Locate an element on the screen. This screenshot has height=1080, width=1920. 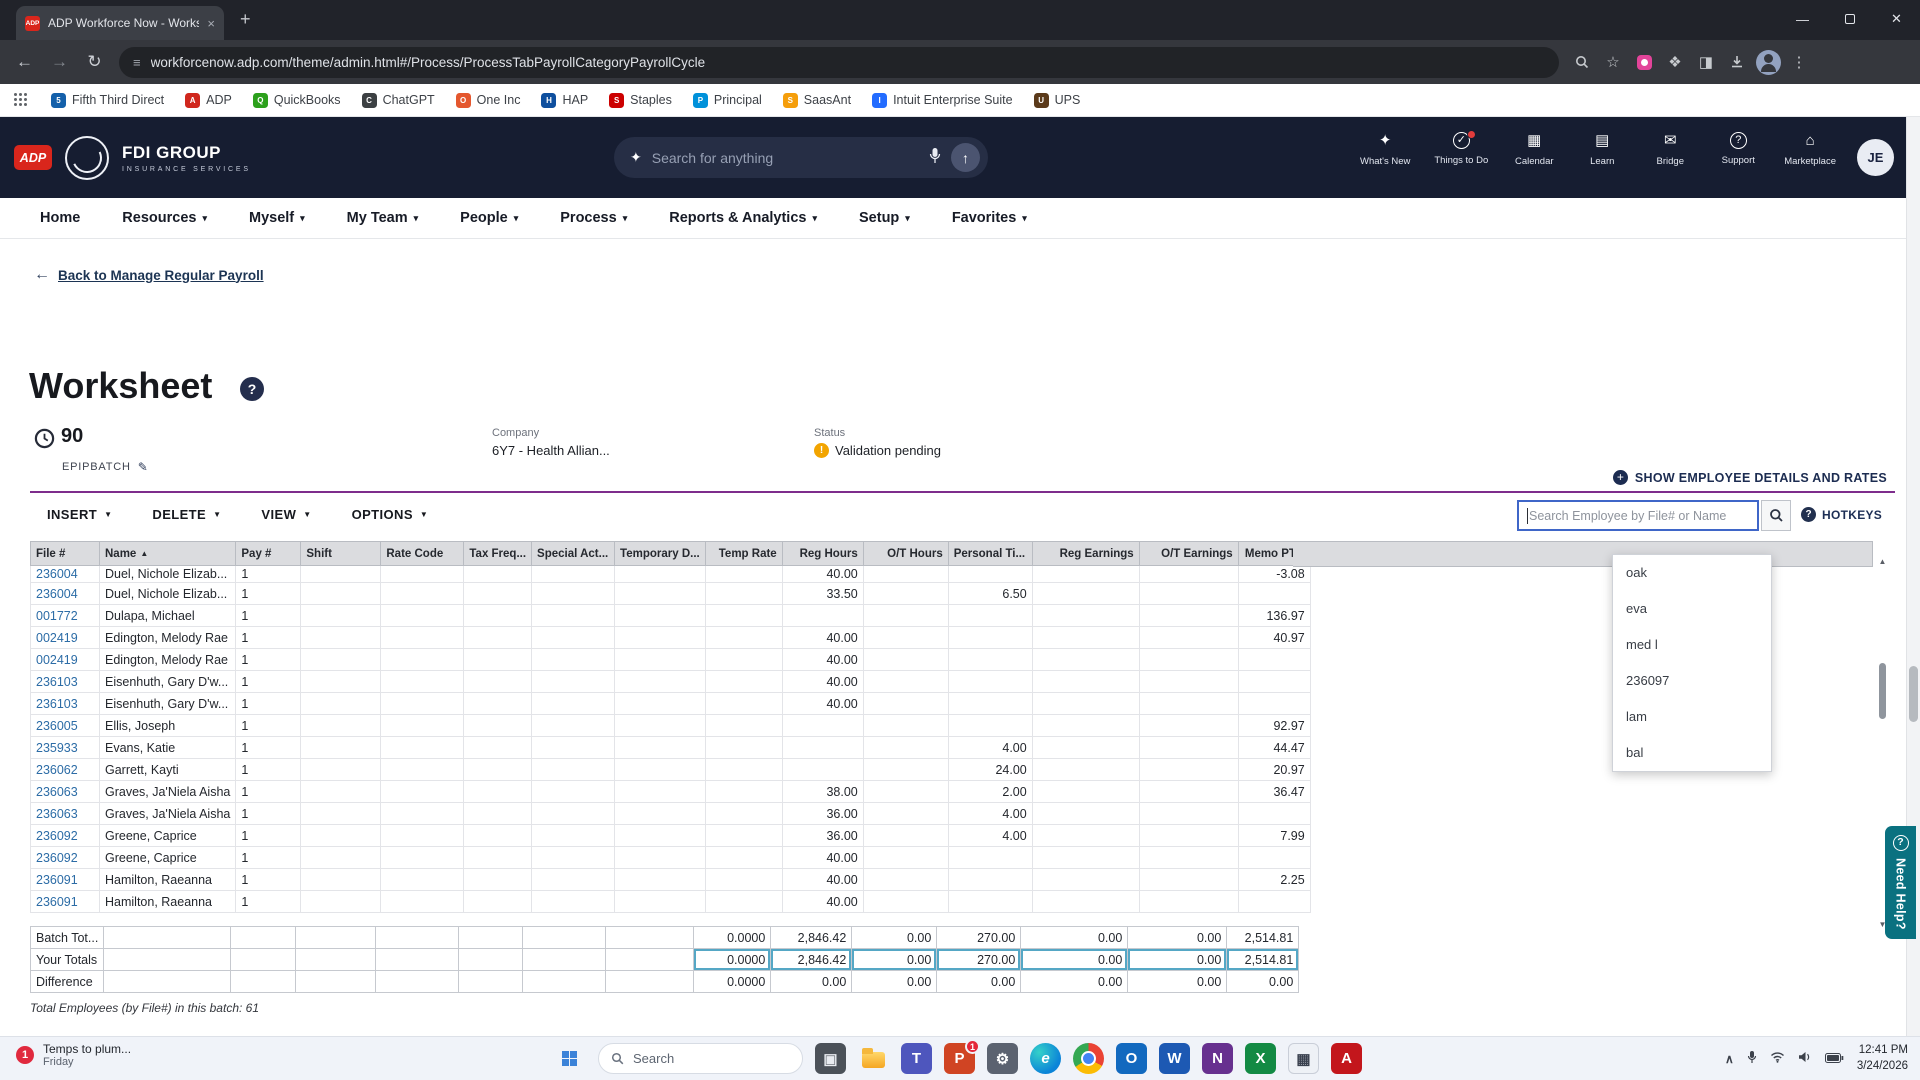
grid-cell: 33.50 is located at coordinates (822, 593).